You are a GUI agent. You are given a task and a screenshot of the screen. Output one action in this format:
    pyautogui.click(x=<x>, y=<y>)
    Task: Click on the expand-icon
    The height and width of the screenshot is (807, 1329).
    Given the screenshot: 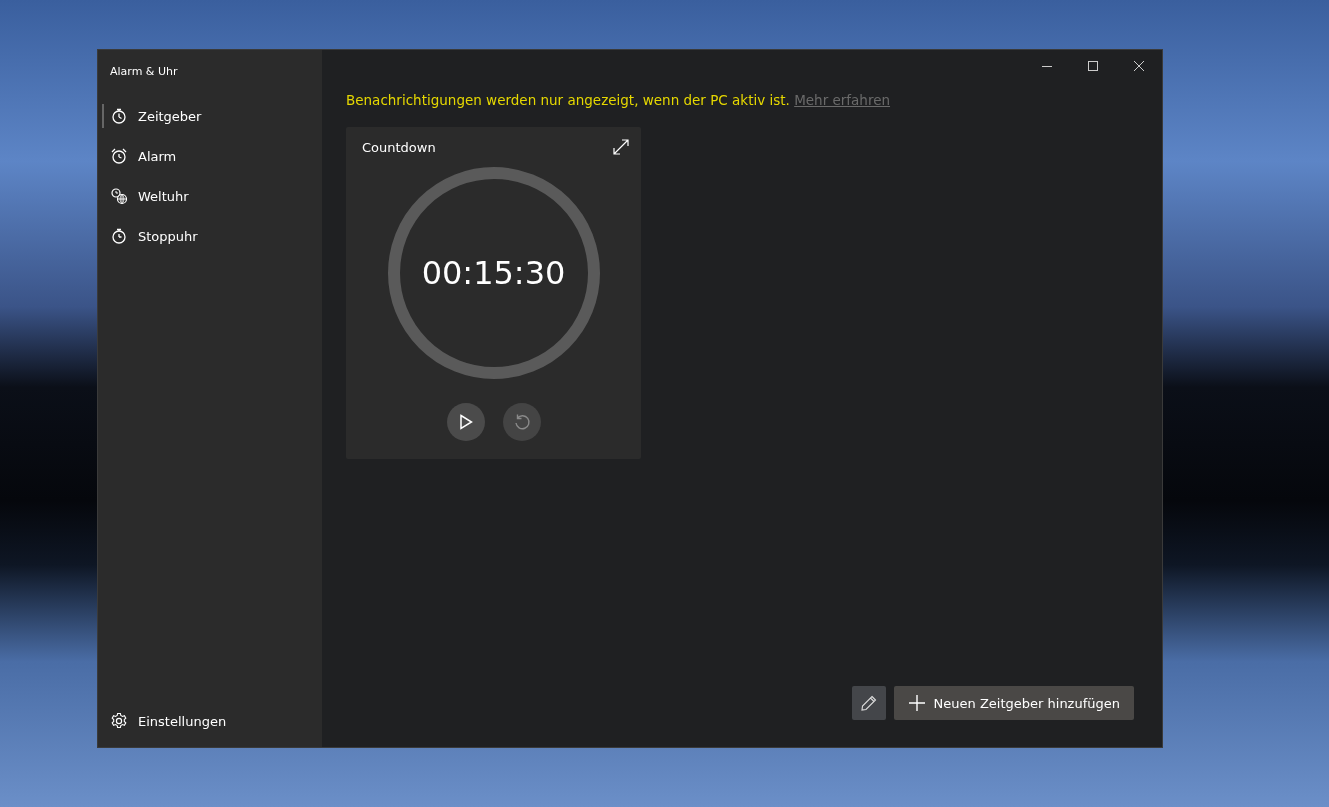 What is the action you would take?
    pyautogui.click(x=621, y=147)
    